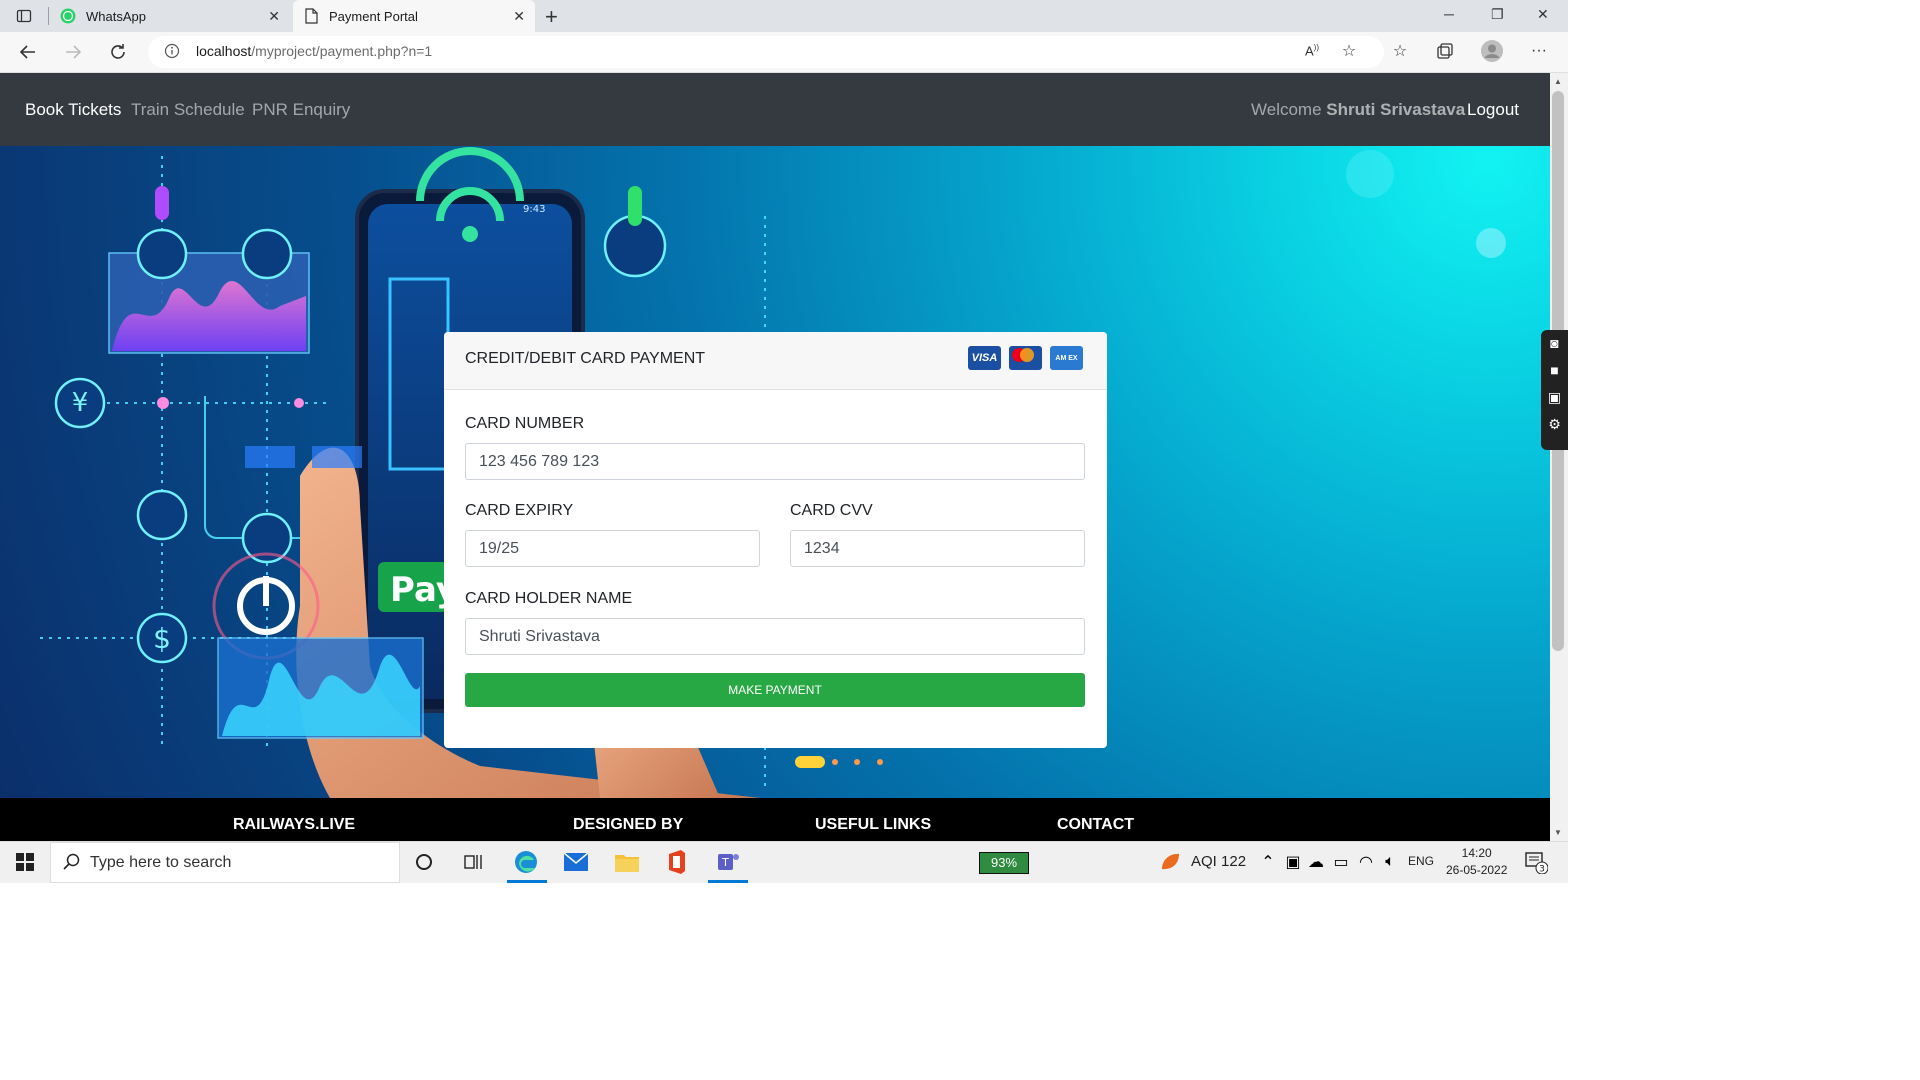 Image resolution: width=1920 pixels, height=1080 pixels. Describe the element at coordinates (627, 862) in the screenshot. I see `file-explorer-icon` at that location.